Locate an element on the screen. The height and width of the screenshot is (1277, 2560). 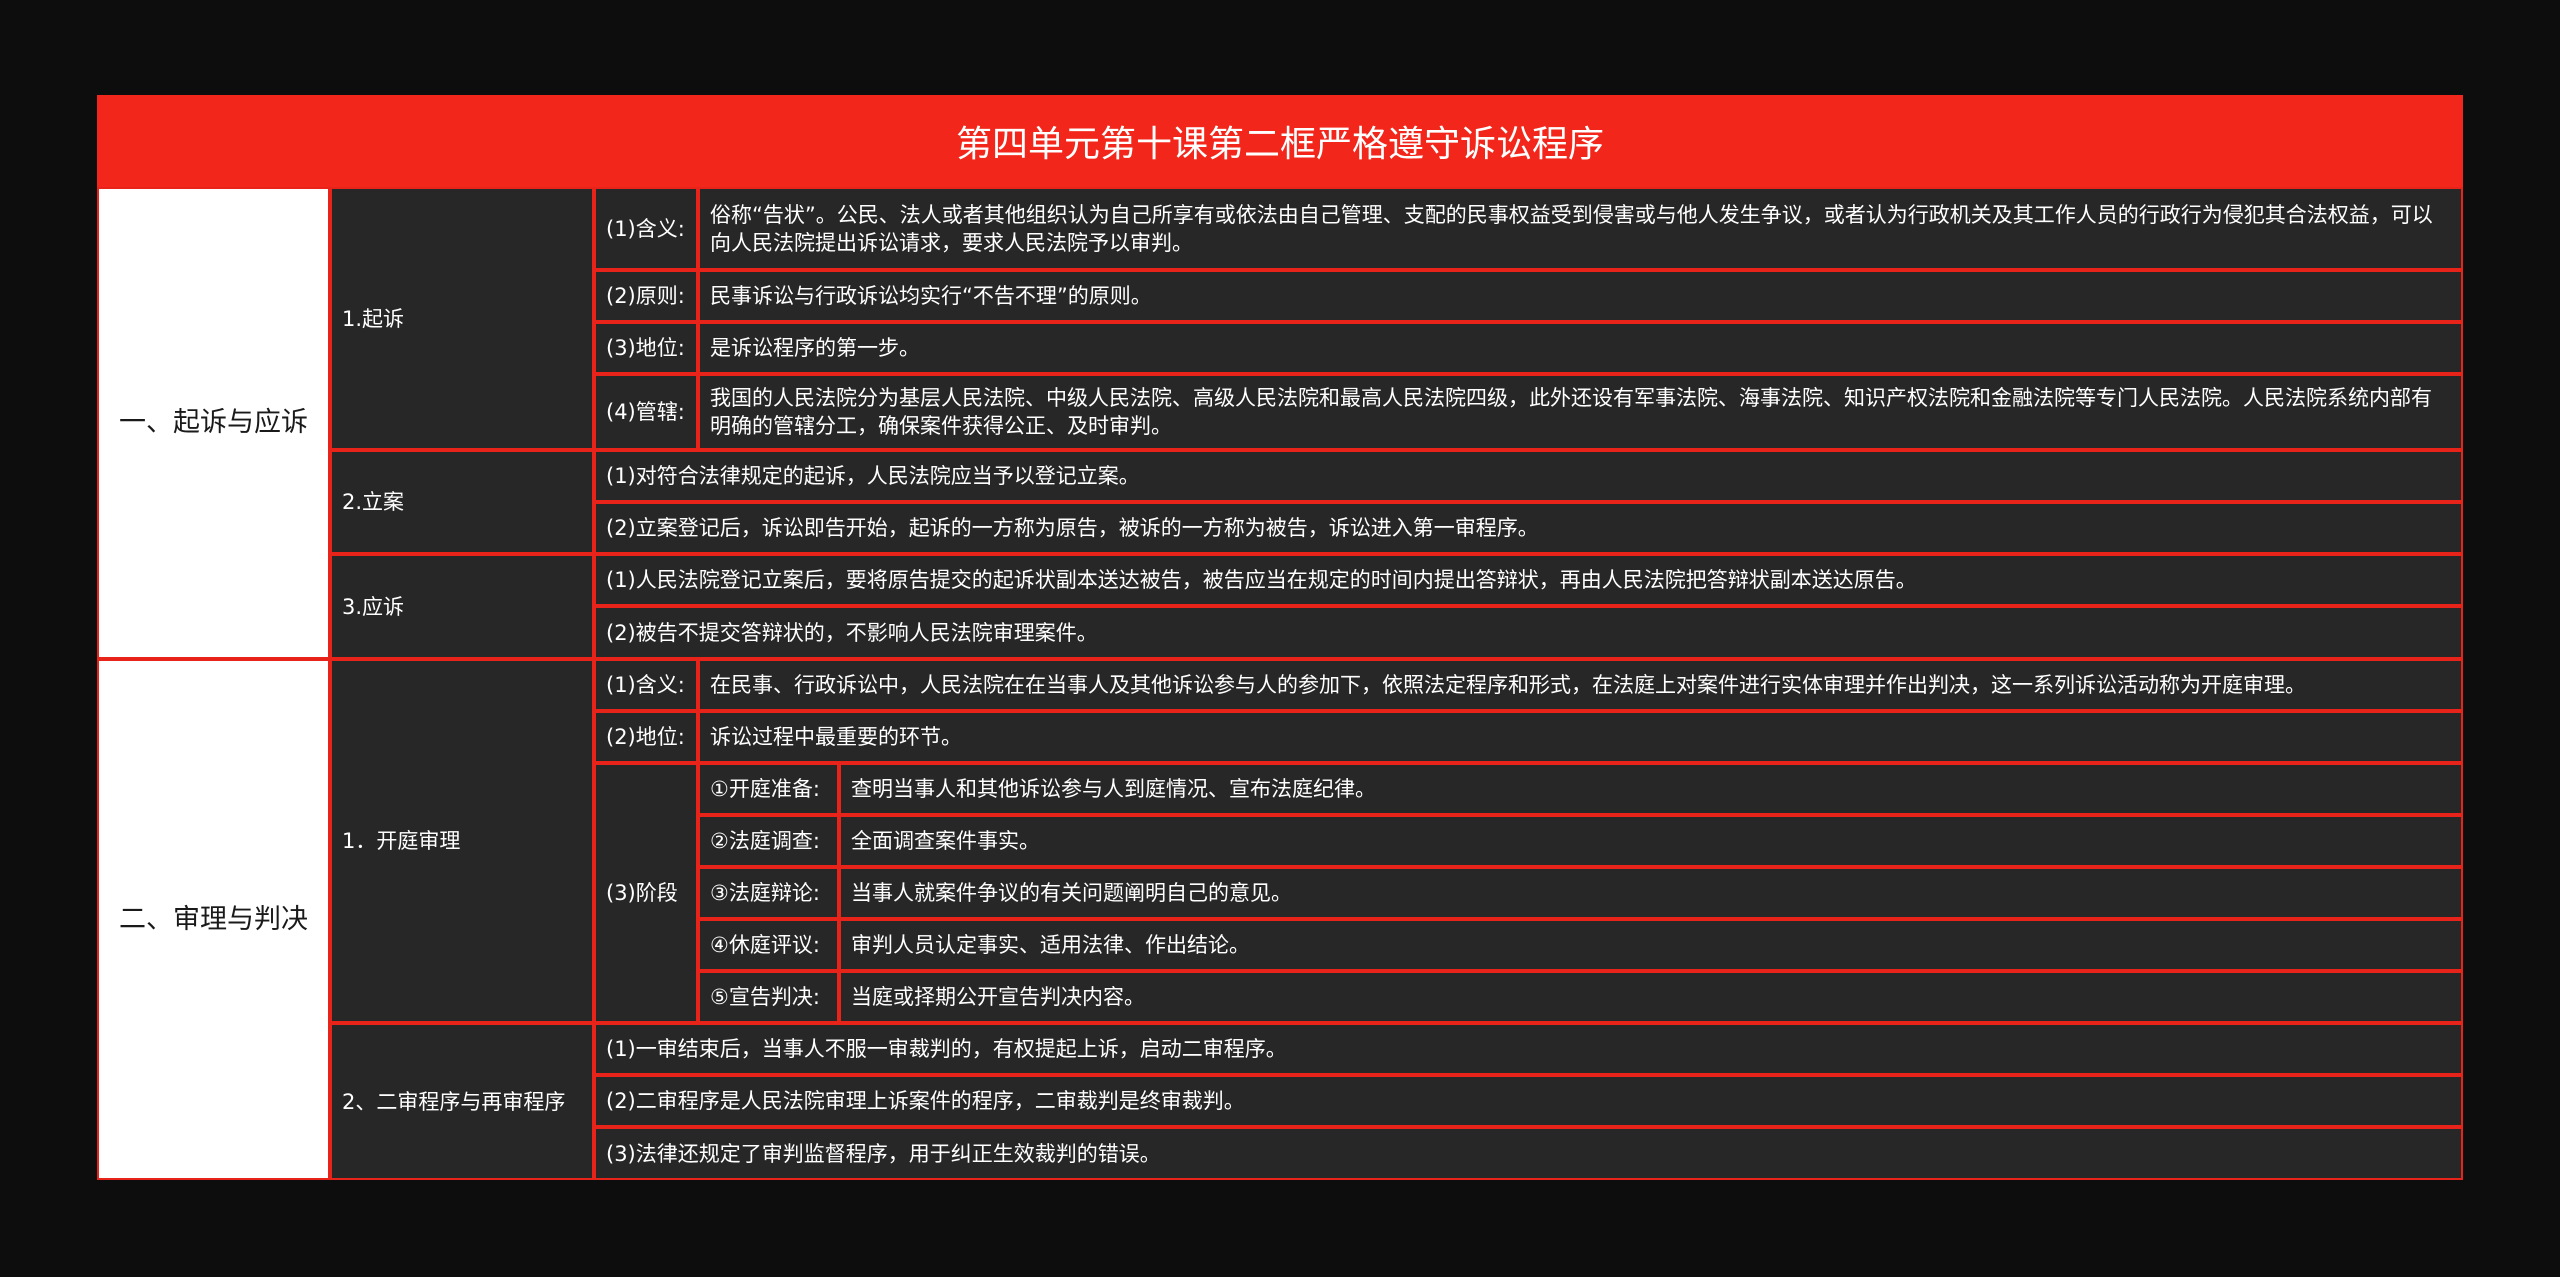
stage-key: ⑤宣告判决: is located at coordinates (768, 997).